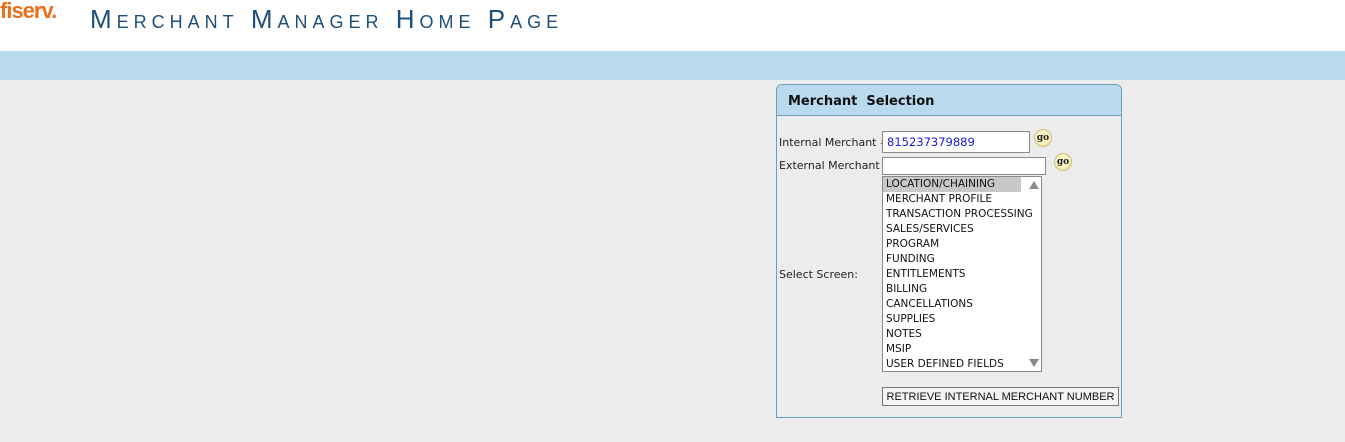 This screenshot has height=442, width=1345. I want to click on screen-option: MERCHANT PROFILE, so click(952, 199).